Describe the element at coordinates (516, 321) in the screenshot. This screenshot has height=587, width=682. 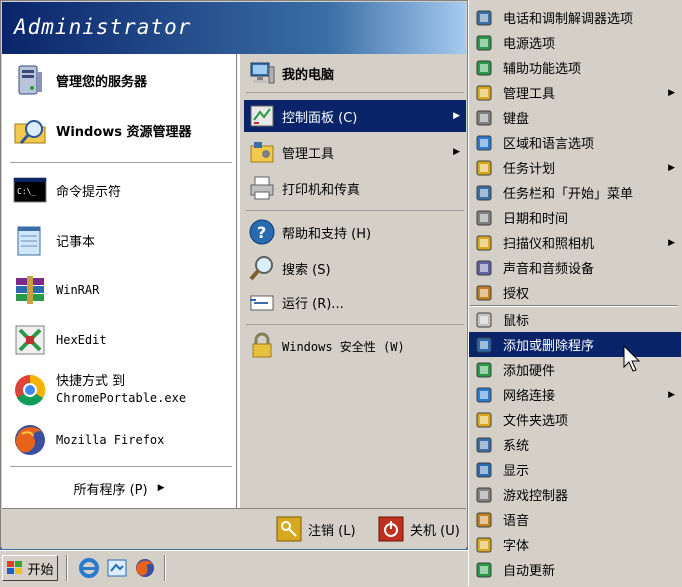
I see `submenu-item-label: 鼠标` at that location.